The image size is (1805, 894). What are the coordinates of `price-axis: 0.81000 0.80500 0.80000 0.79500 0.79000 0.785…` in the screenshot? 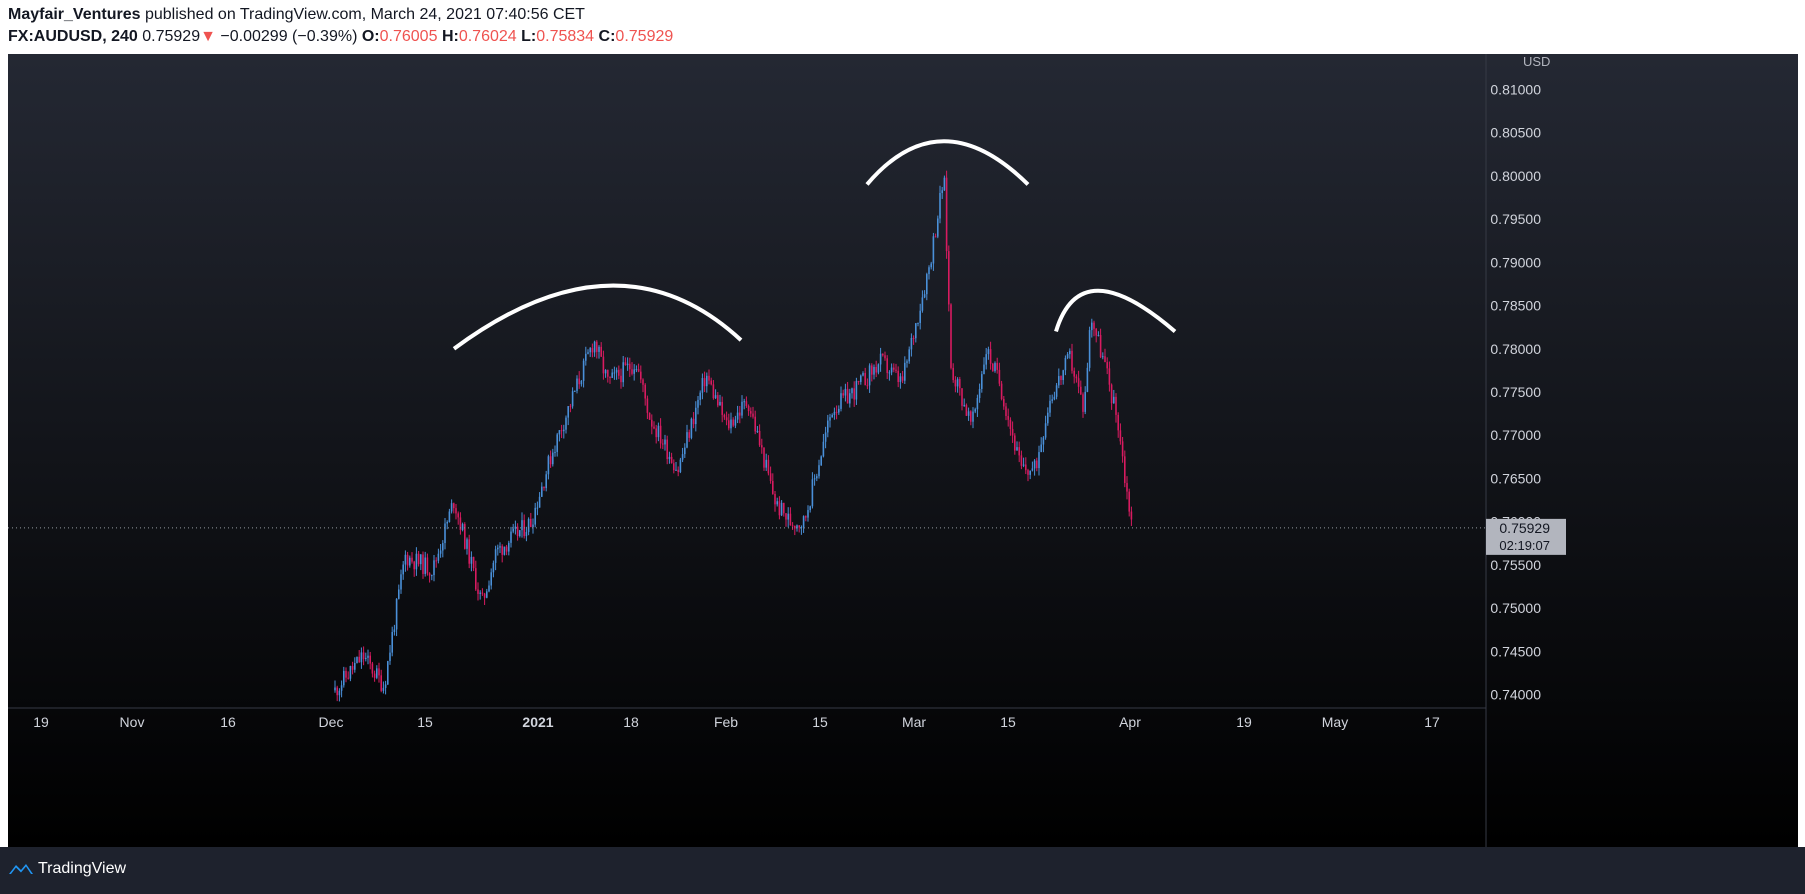 It's located at (1515, 391).